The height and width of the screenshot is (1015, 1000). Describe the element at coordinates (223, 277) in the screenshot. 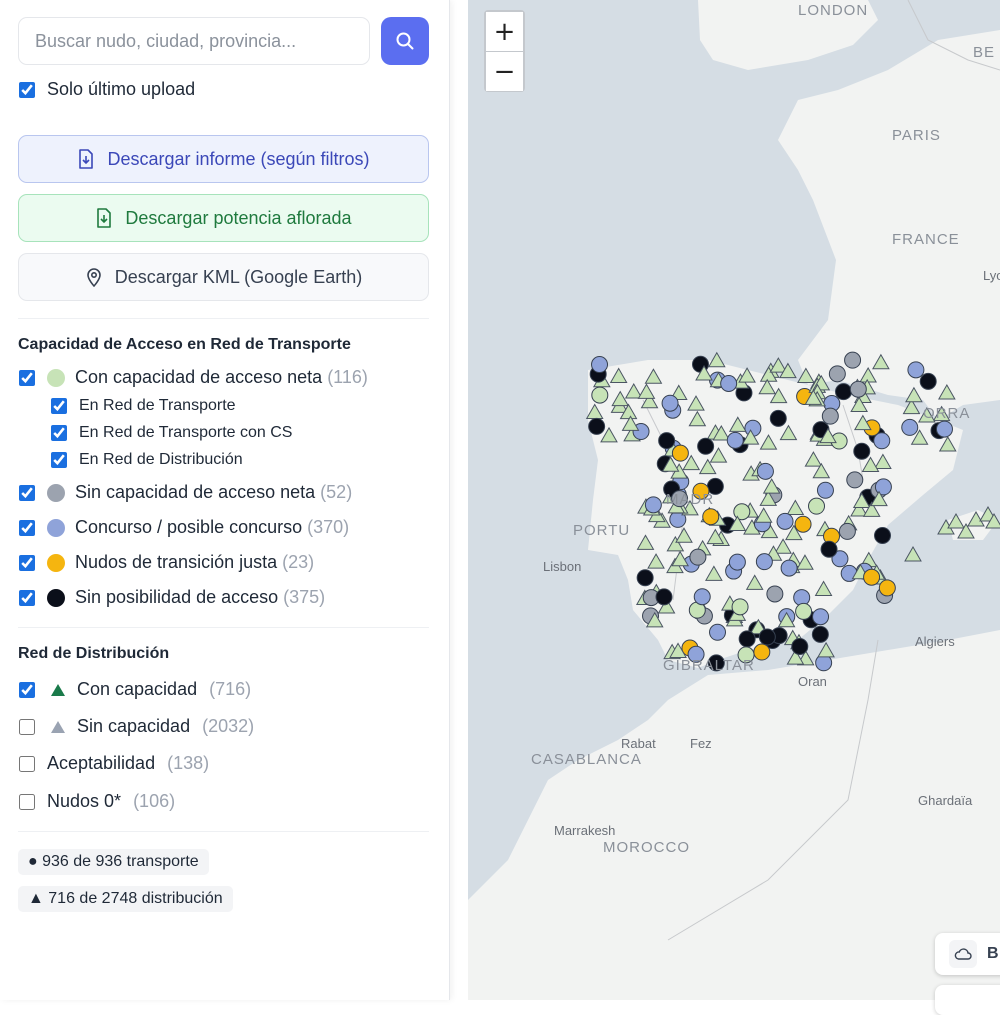

I see `download-kml-button: Descargar KML (Google Earth)` at that location.